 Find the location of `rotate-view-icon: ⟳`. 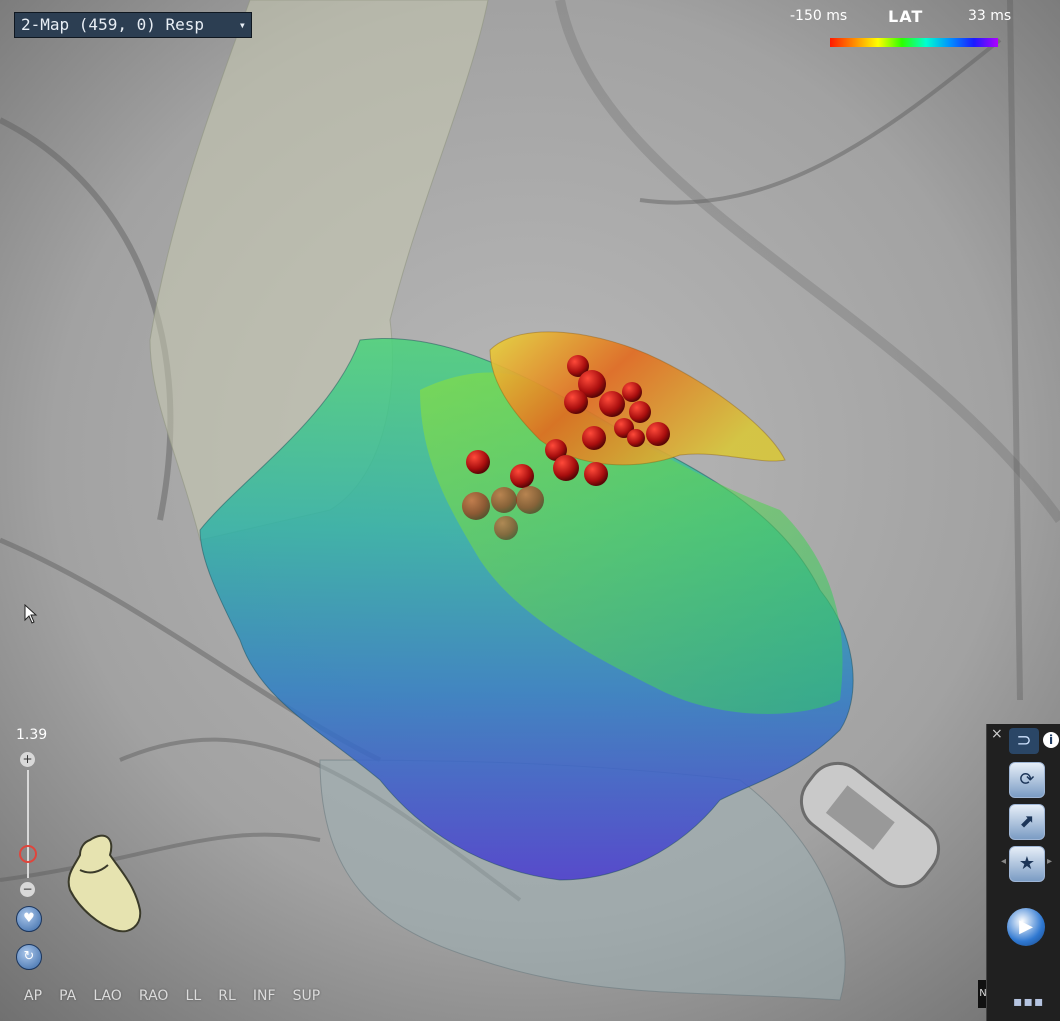

rotate-view-icon: ⟳ is located at coordinates (1027, 779).